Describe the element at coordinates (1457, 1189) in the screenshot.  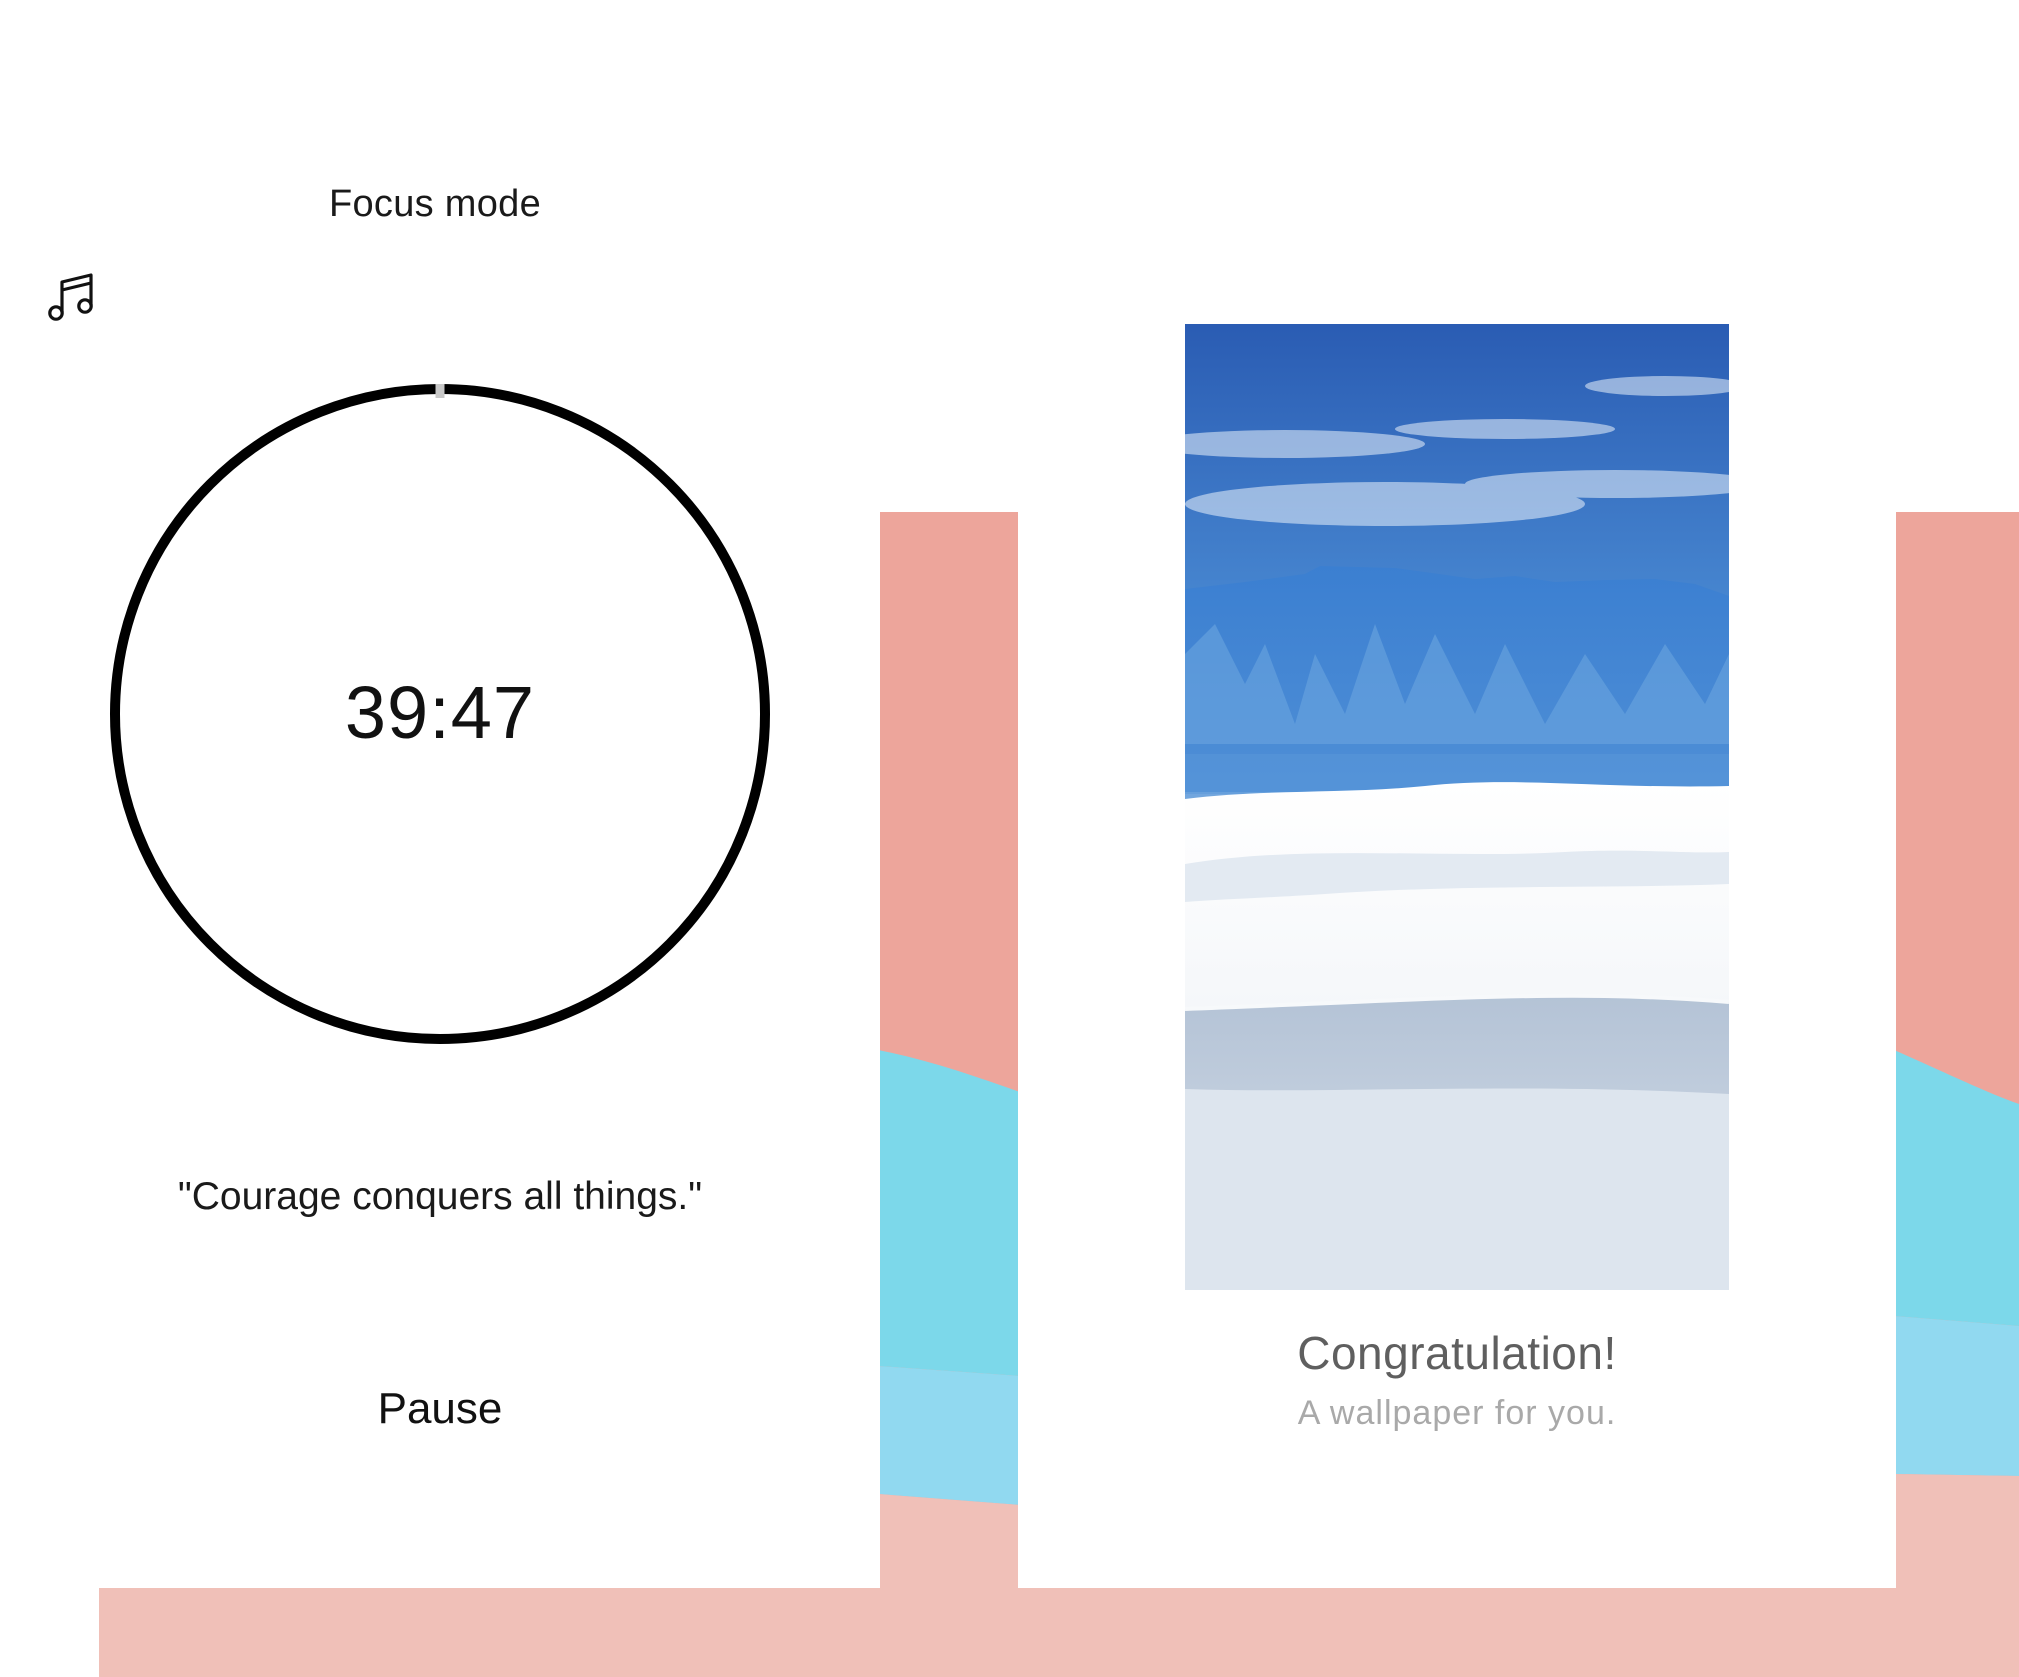
I see `foreground-sand` at that location.